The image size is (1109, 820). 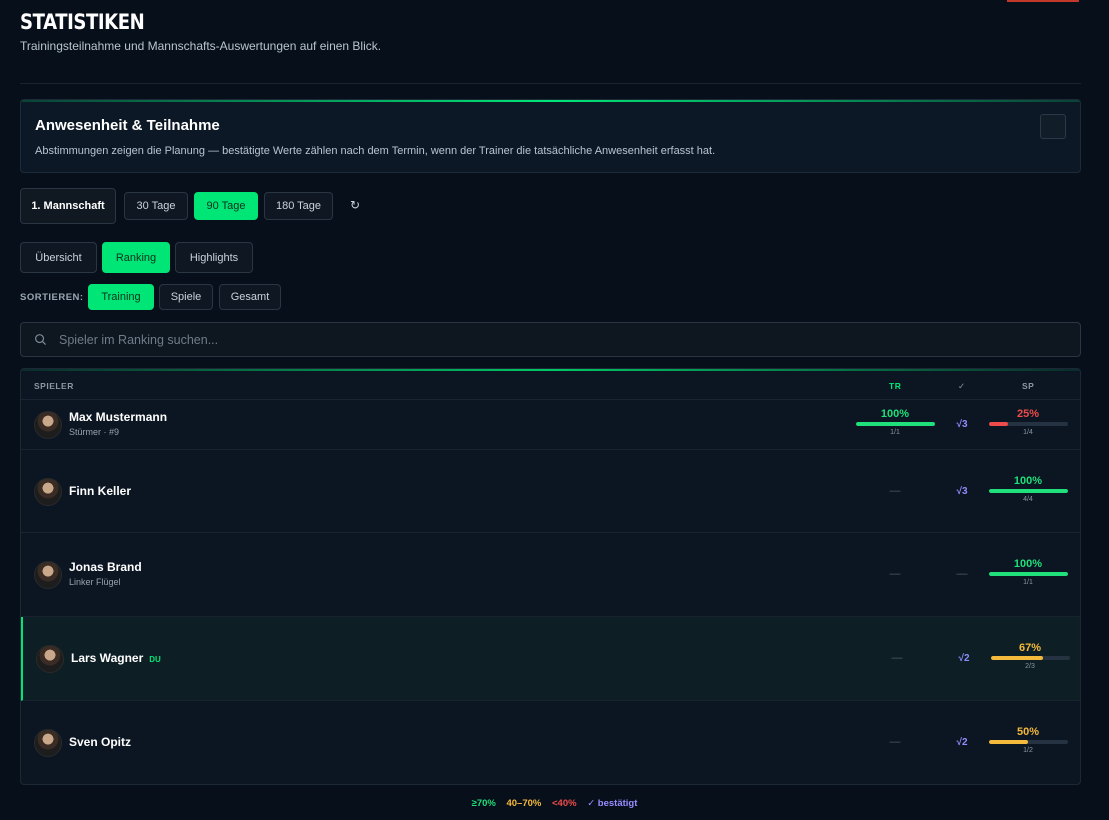 I want to click on period-30-button: 30 Tage, so click(x=156, y=206).